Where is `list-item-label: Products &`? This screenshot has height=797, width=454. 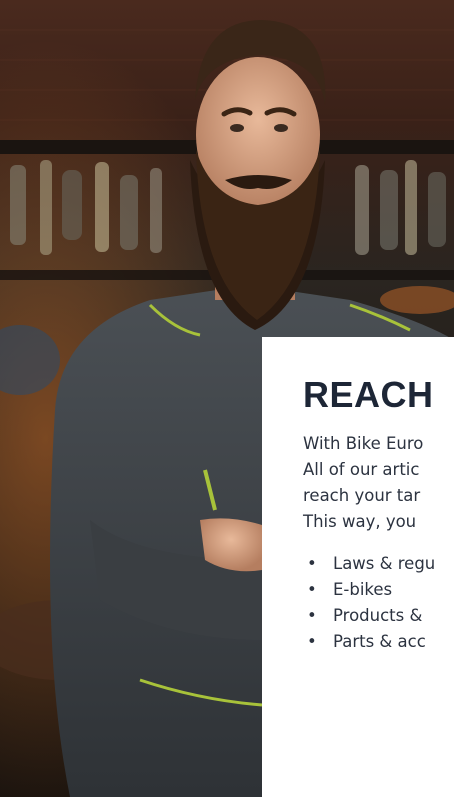
list-item-label: Products & is located at coordinates (378, 615).